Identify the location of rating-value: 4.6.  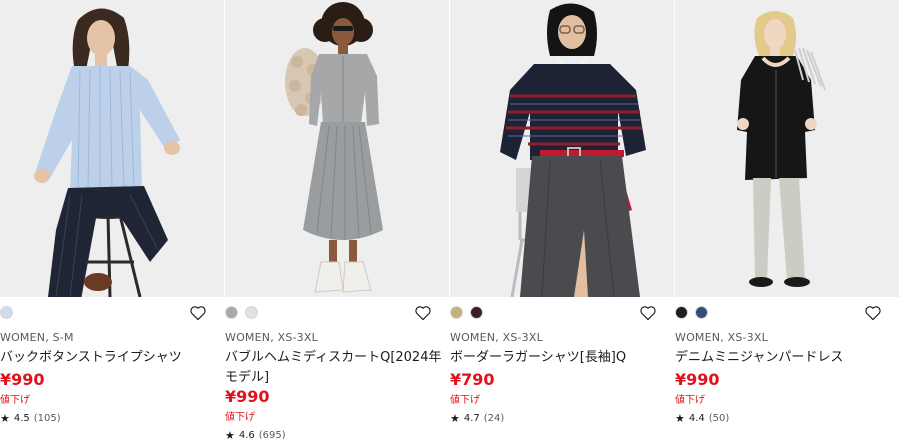
(246, 434).